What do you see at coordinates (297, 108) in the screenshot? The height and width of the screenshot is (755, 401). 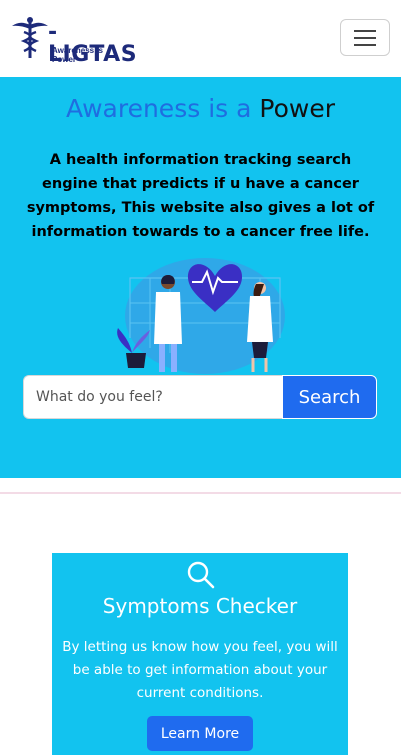 I see `hero-title-part2: Power` at bounding box center [297, 108].